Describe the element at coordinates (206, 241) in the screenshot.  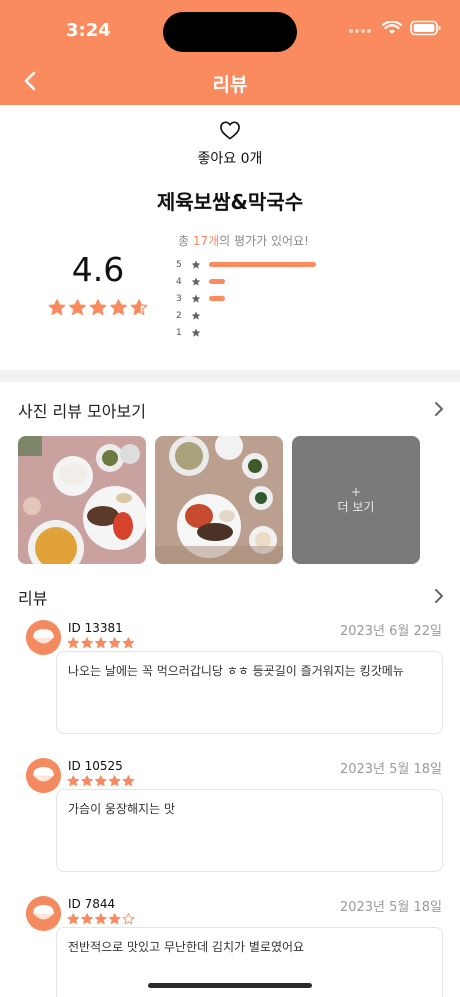
I see `summary-count: 17개` at that location.